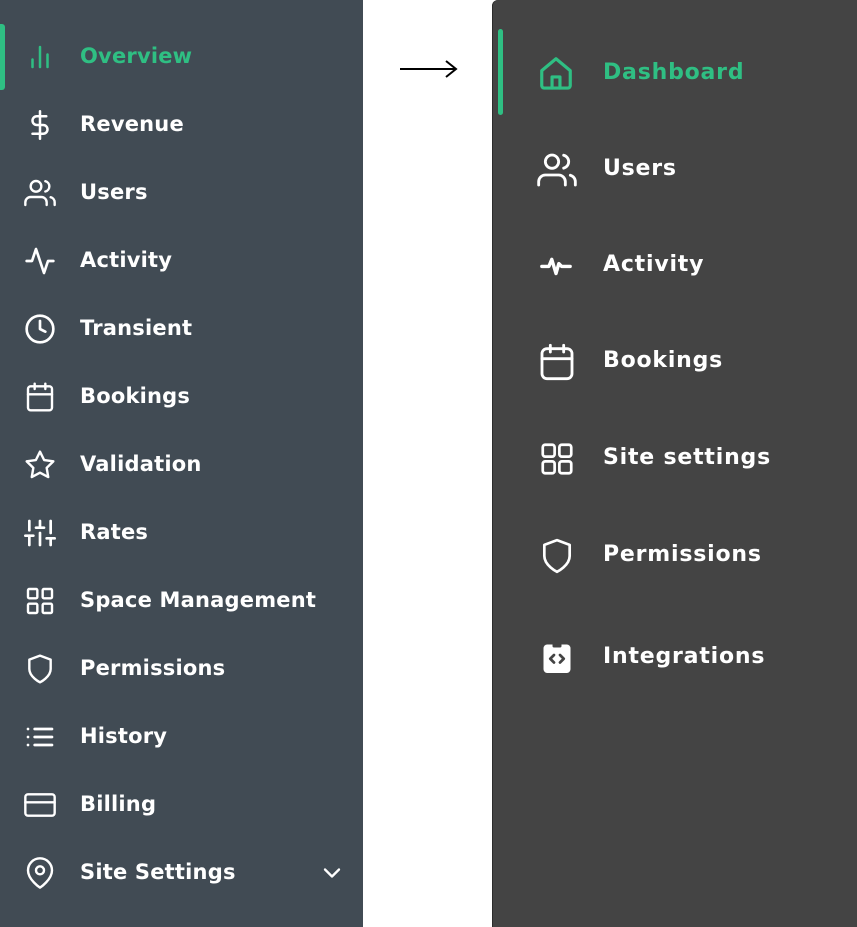 The width and height of the screenshot is (857, 927). Describe the element at coordinates (136, 328) in the screenshot. I see `sidebar-item-label: Transient` at that location.